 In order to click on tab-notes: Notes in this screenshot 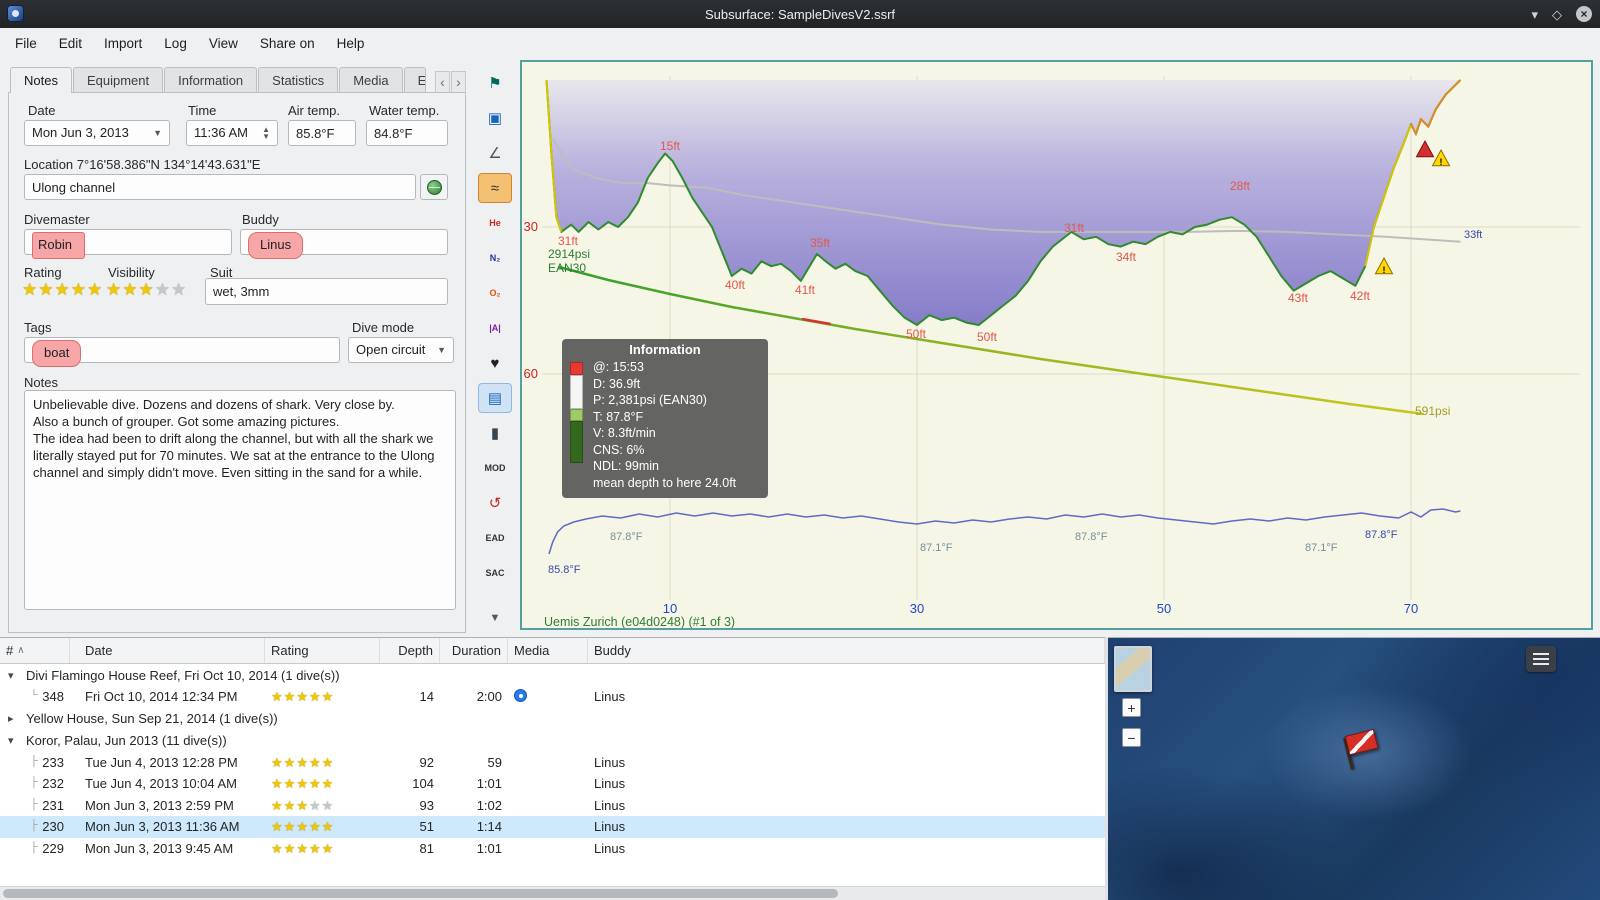, I will do `click(41, 80)`.